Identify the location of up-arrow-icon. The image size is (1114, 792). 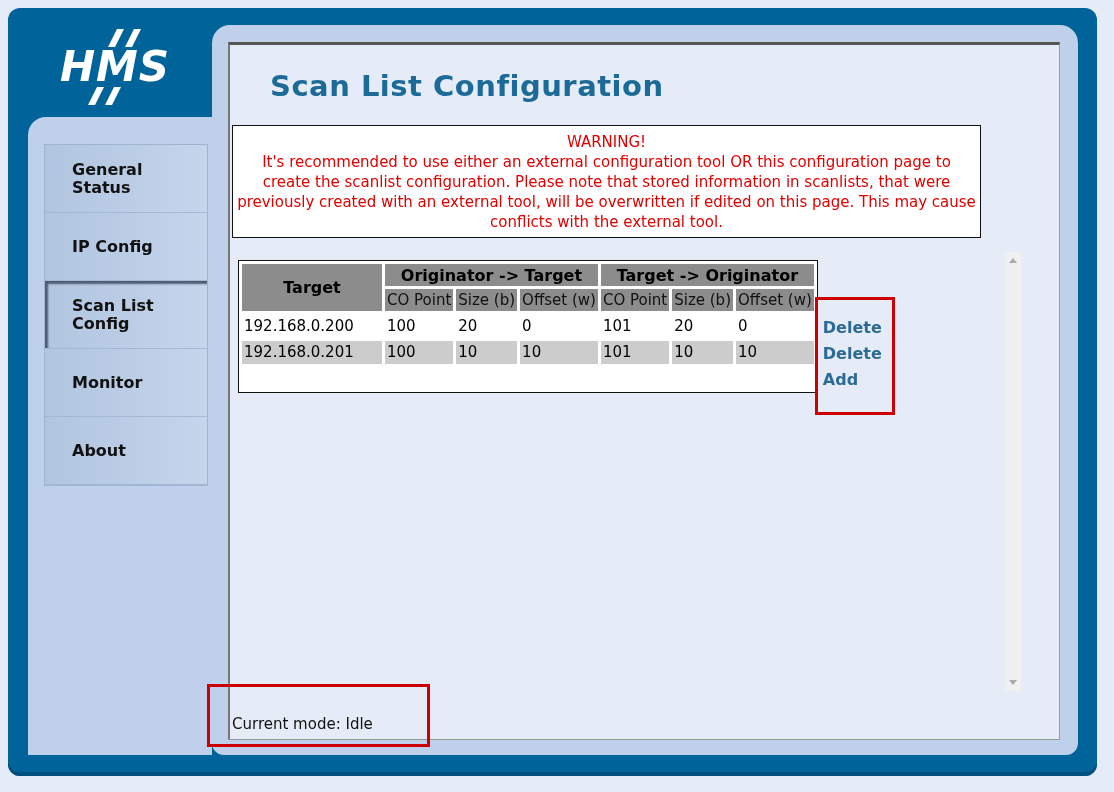
(1013, 260).